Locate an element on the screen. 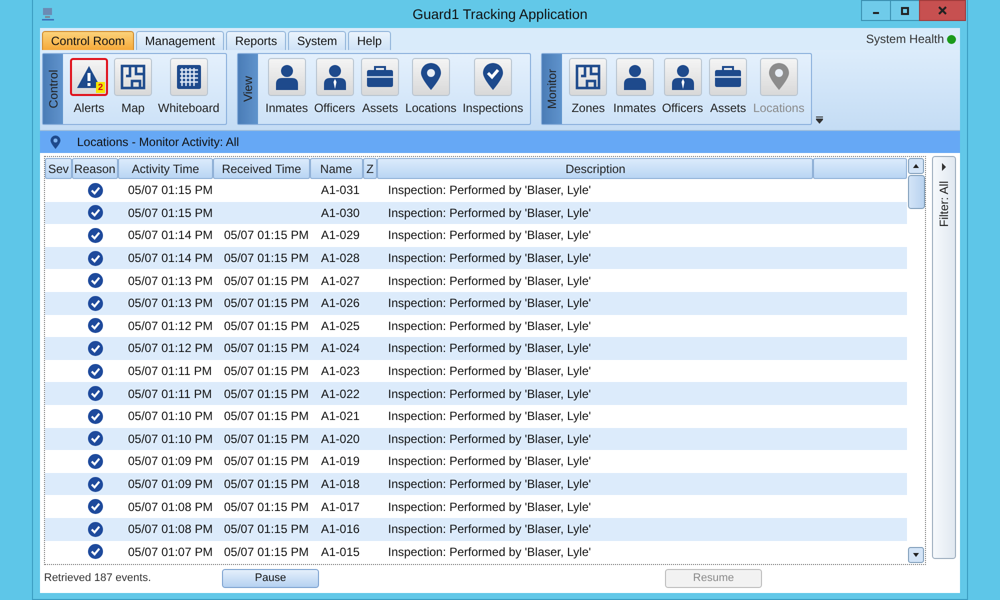  table-cell-text: A1-018 is located at coordinates (340, 484).